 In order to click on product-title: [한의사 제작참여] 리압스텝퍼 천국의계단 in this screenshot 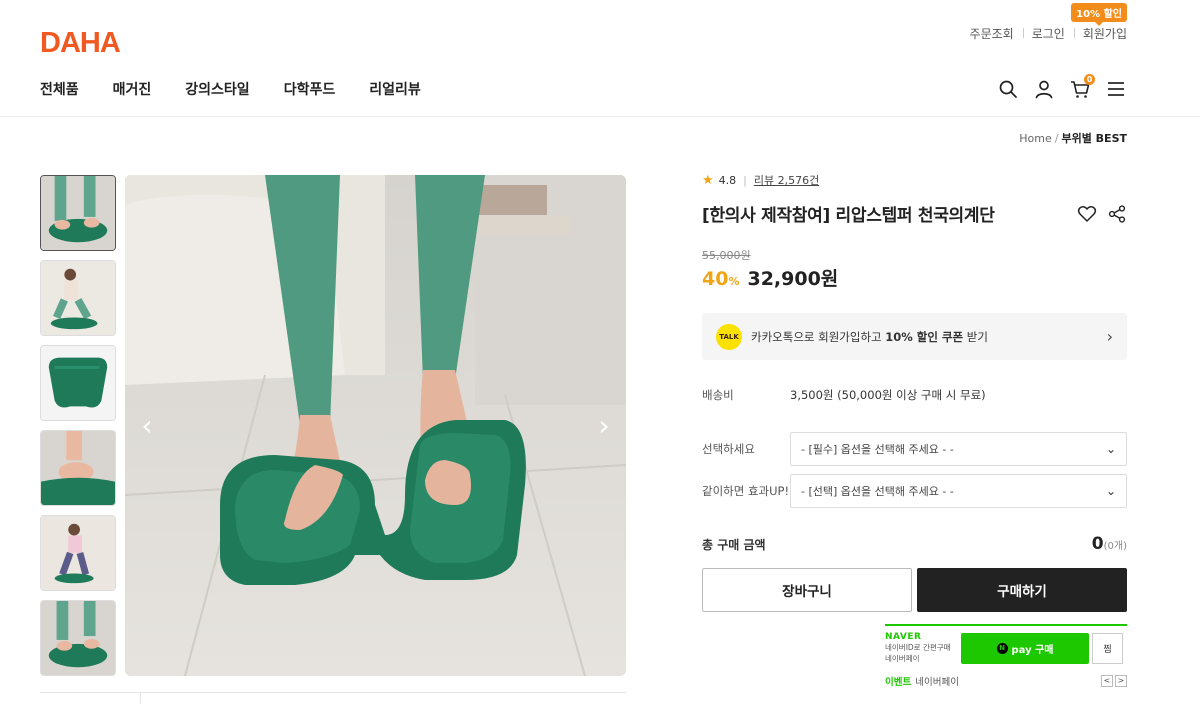, I will do `click(848, 216)`.